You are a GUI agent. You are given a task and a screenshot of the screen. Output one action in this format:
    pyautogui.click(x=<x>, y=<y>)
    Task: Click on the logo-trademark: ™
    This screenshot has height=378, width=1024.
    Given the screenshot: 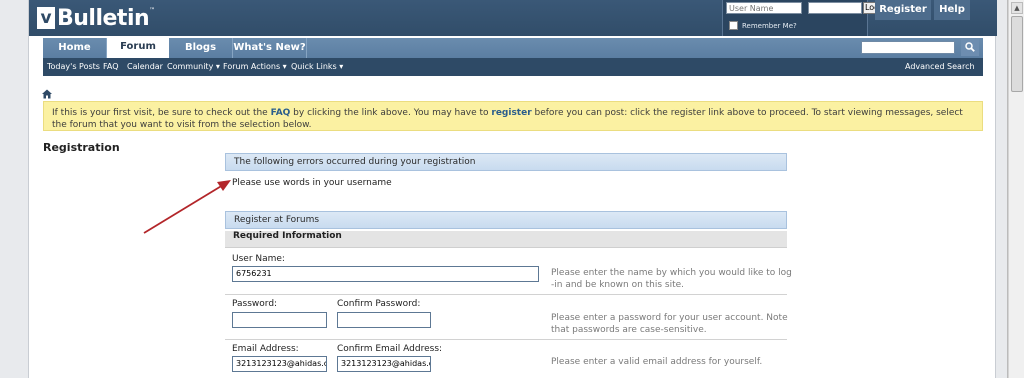 What is the action you would take?
    pyautogui.click(x=152, y=10)
    